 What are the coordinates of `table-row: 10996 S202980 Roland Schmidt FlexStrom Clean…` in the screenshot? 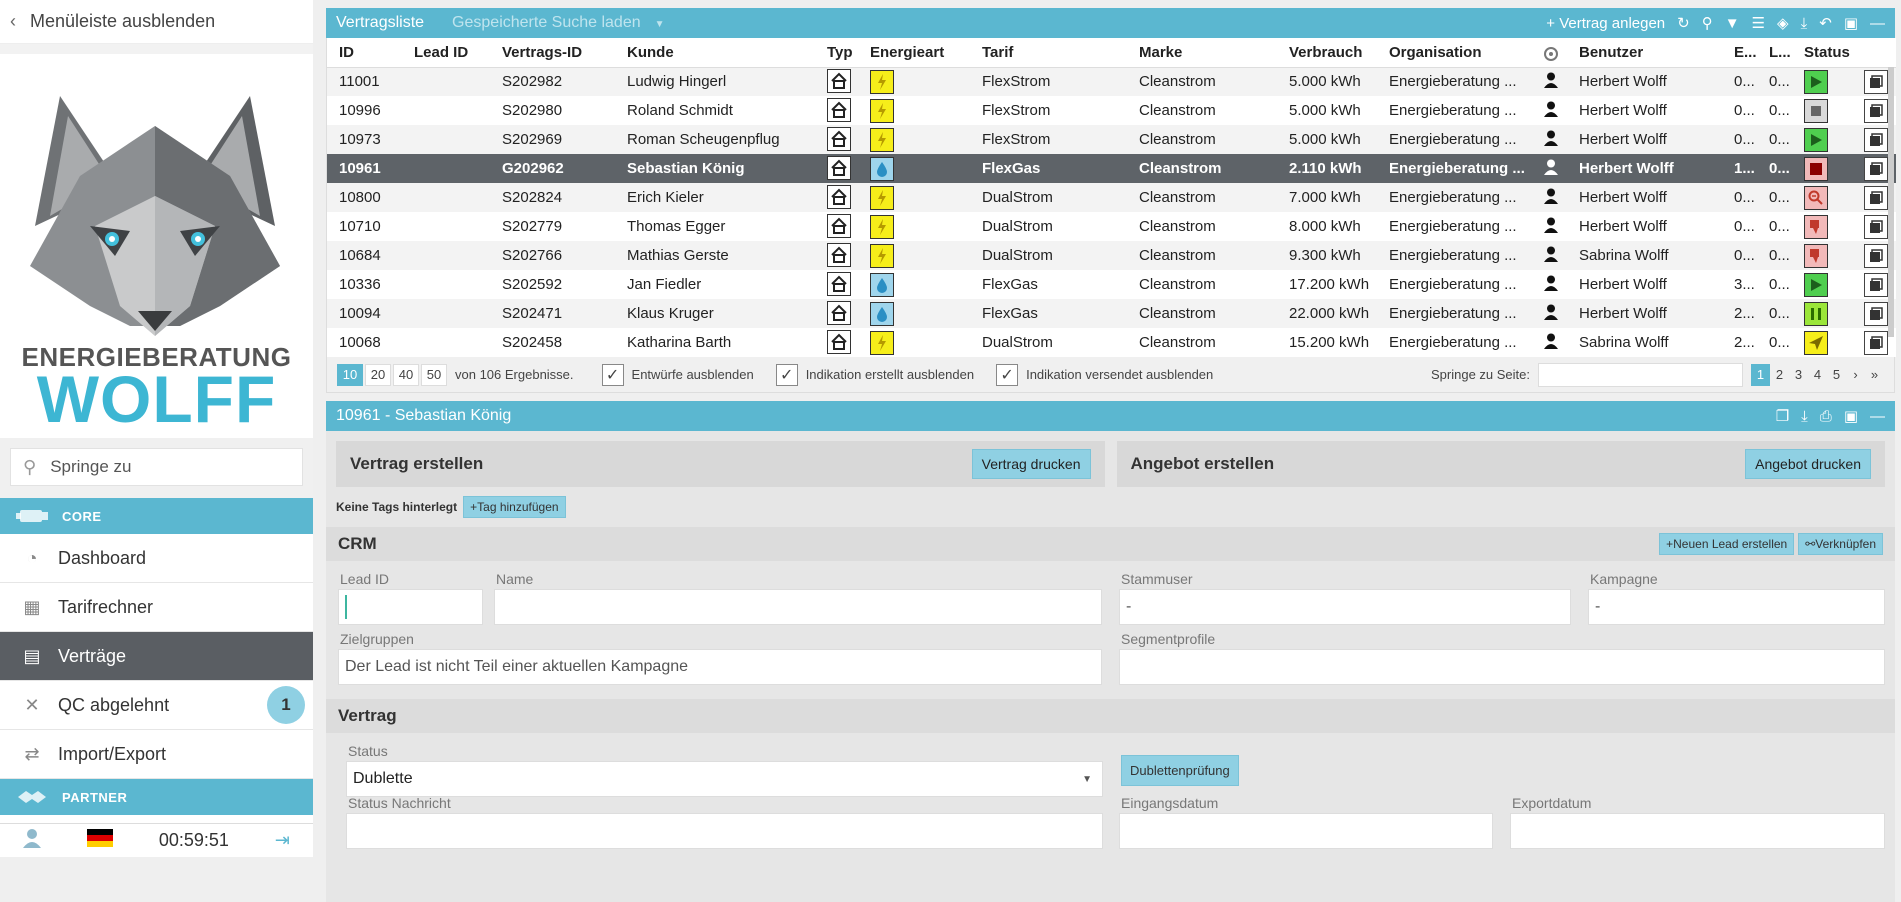 It's located at (1111, 110).